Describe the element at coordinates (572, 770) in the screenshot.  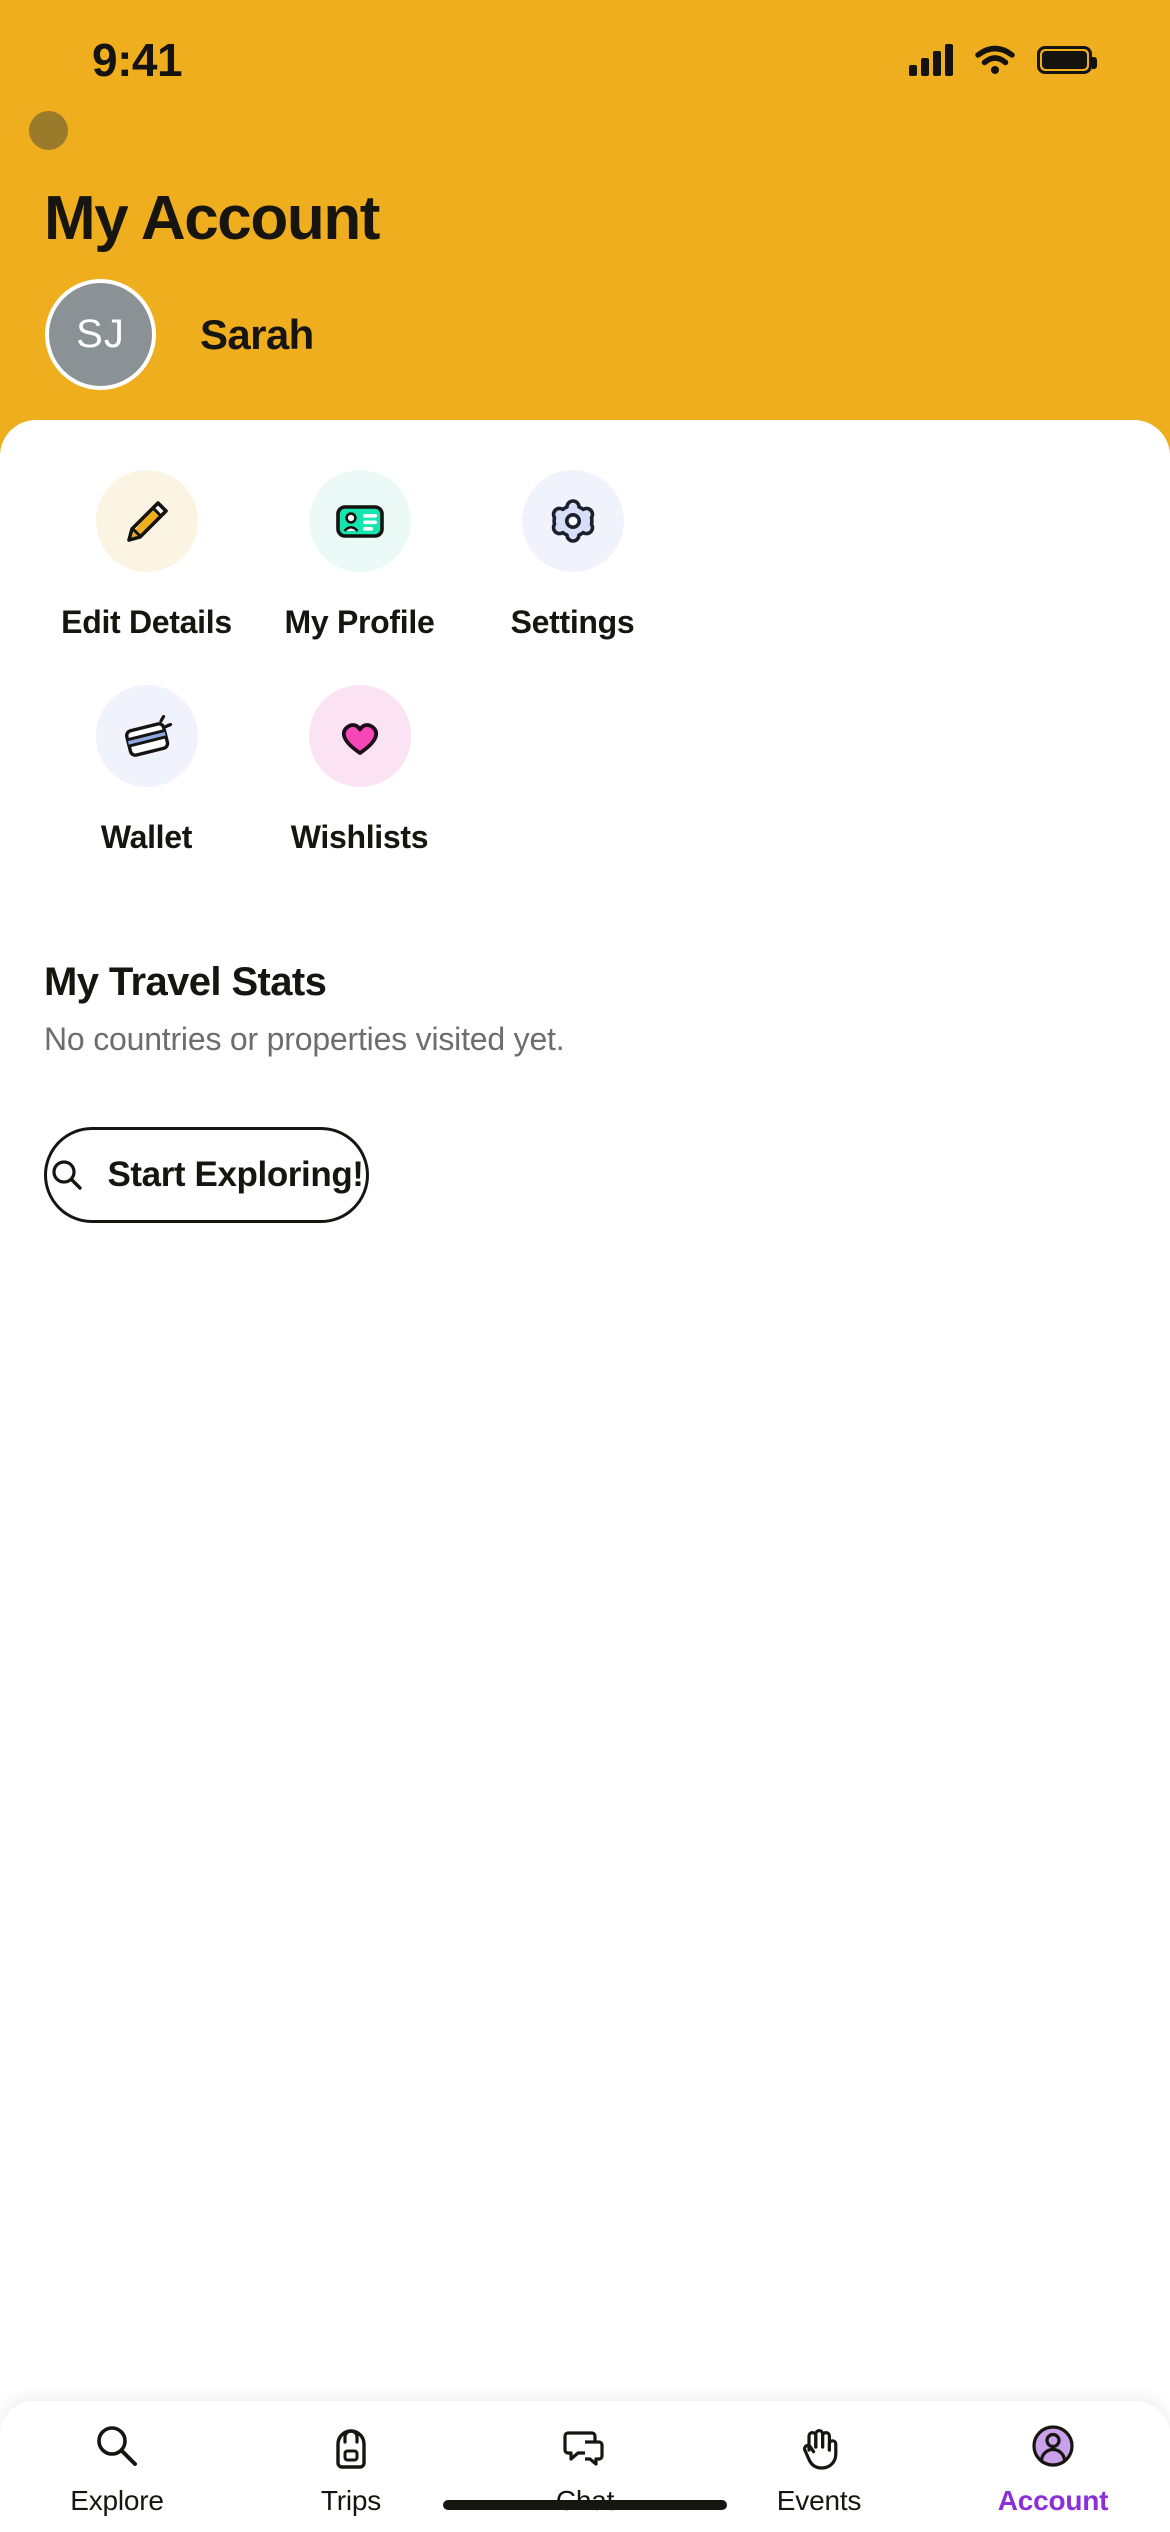
I see `quick-action-empty-slot` at that location.